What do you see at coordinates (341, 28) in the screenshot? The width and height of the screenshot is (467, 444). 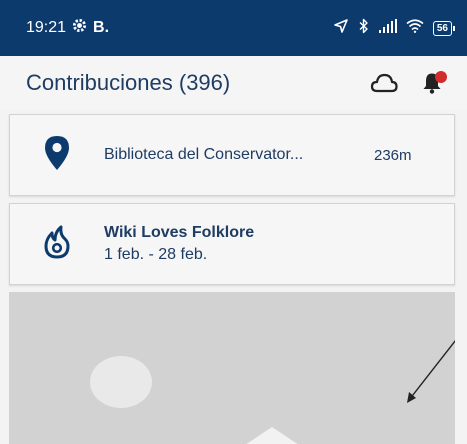 I see `location-arrow-icon` at bounding box center [341, 28].